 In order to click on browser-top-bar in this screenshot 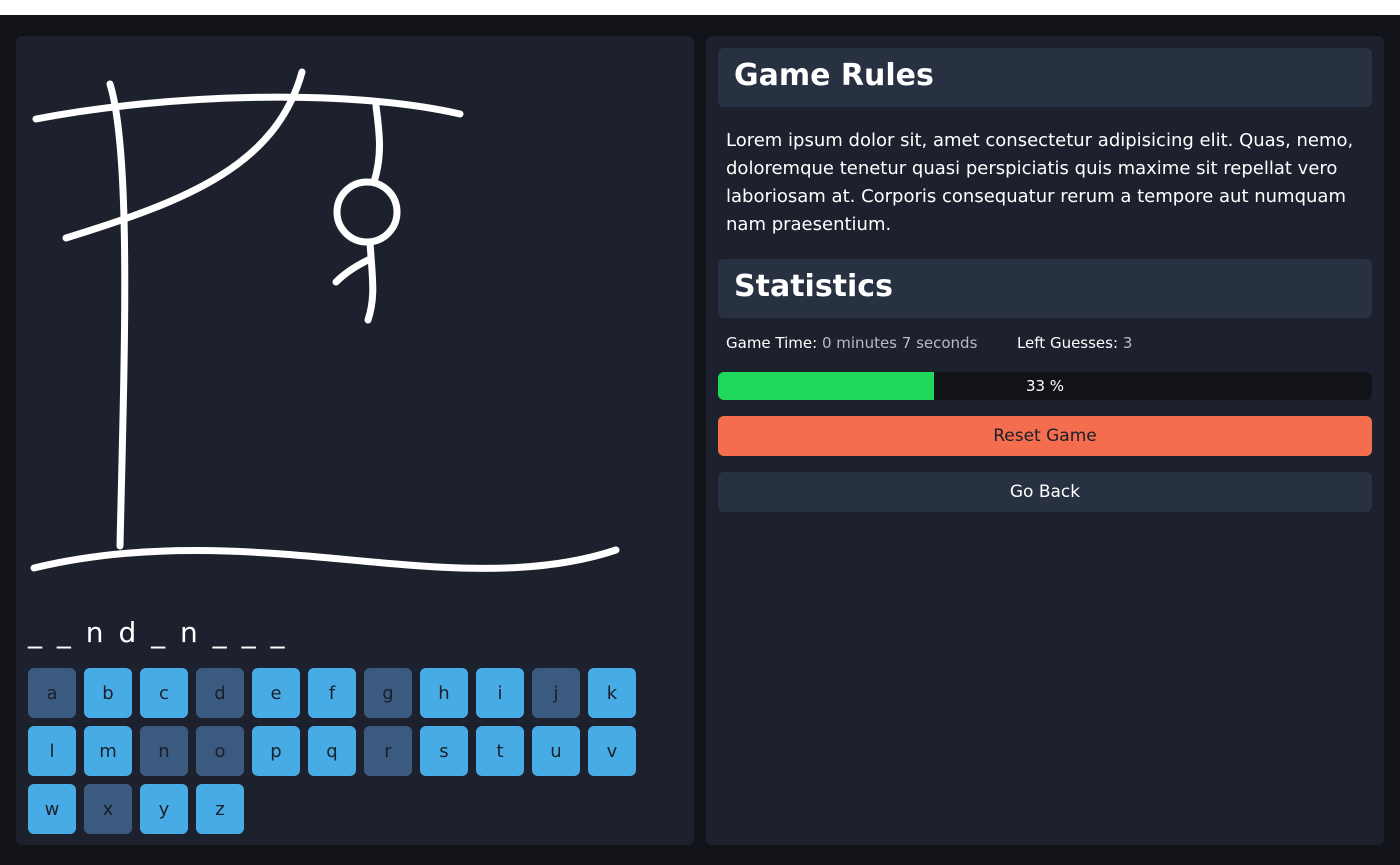, I will do `click(700, 7)`.